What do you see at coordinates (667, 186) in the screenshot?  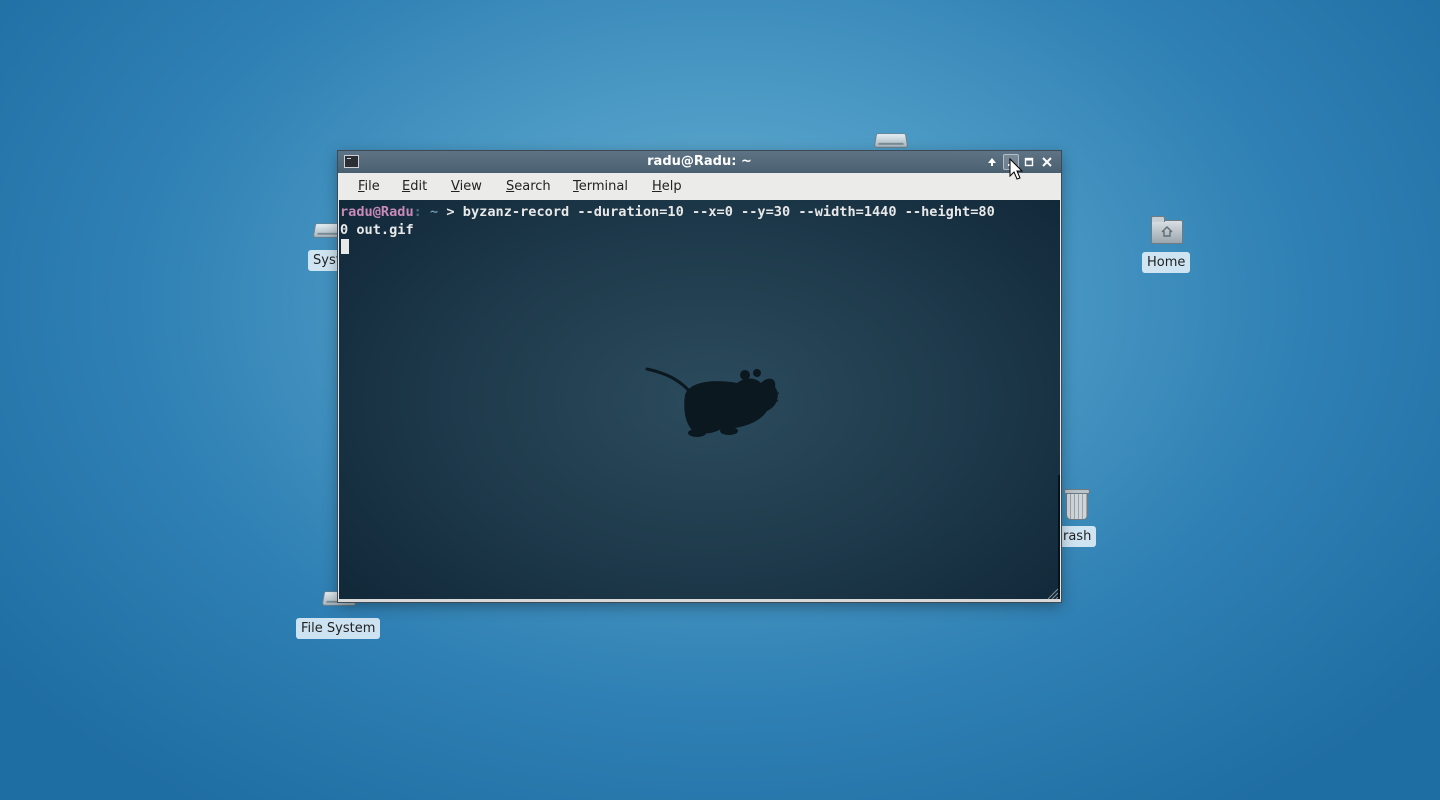 I see `menu-help: Help` at bounding box center [667, 186].